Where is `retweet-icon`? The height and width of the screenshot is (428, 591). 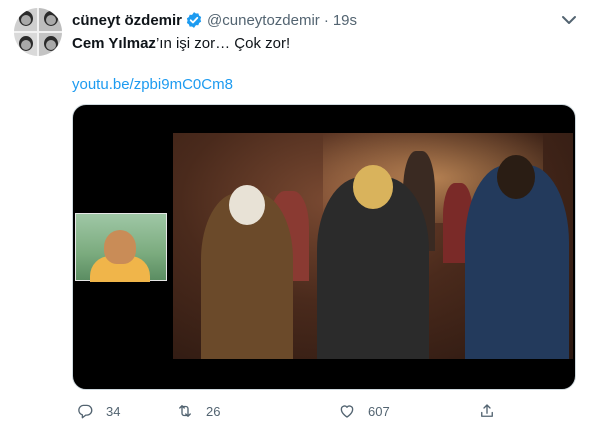 retweet-icon is located at coordinates (185, 411).